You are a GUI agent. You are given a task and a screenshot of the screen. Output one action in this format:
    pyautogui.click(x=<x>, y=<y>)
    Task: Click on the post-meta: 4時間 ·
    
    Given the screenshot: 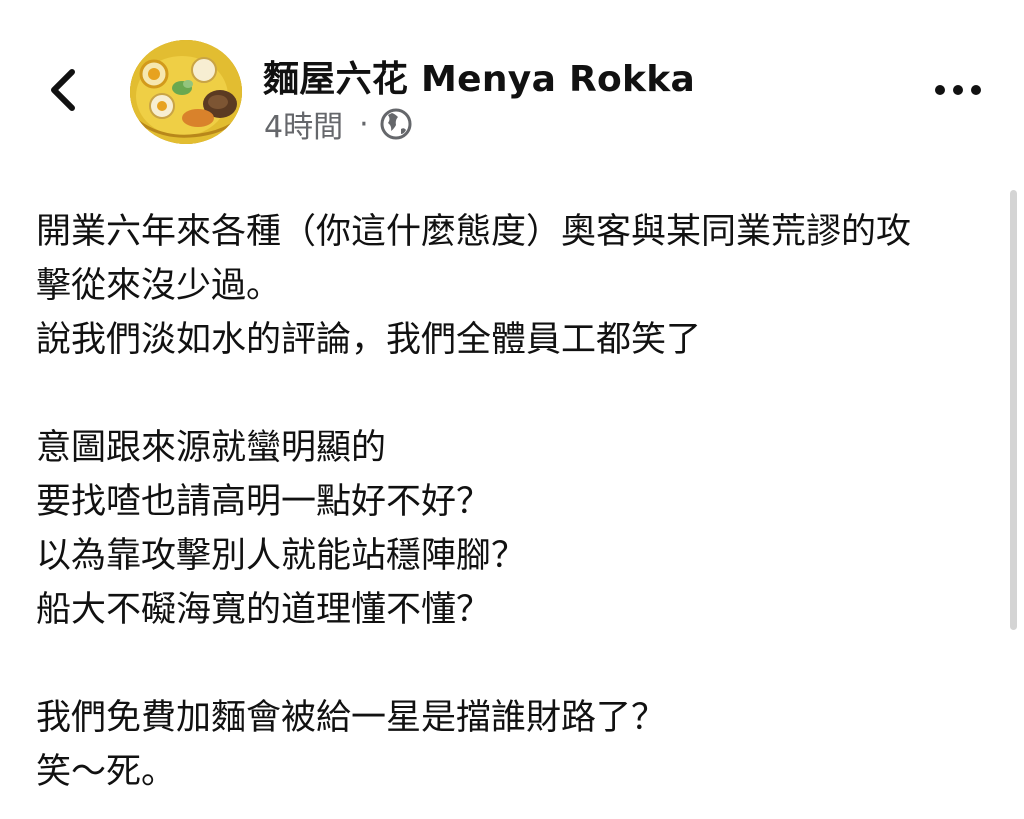 What is the action you would take?
    pyautogui.click(x=338, y=124)
    